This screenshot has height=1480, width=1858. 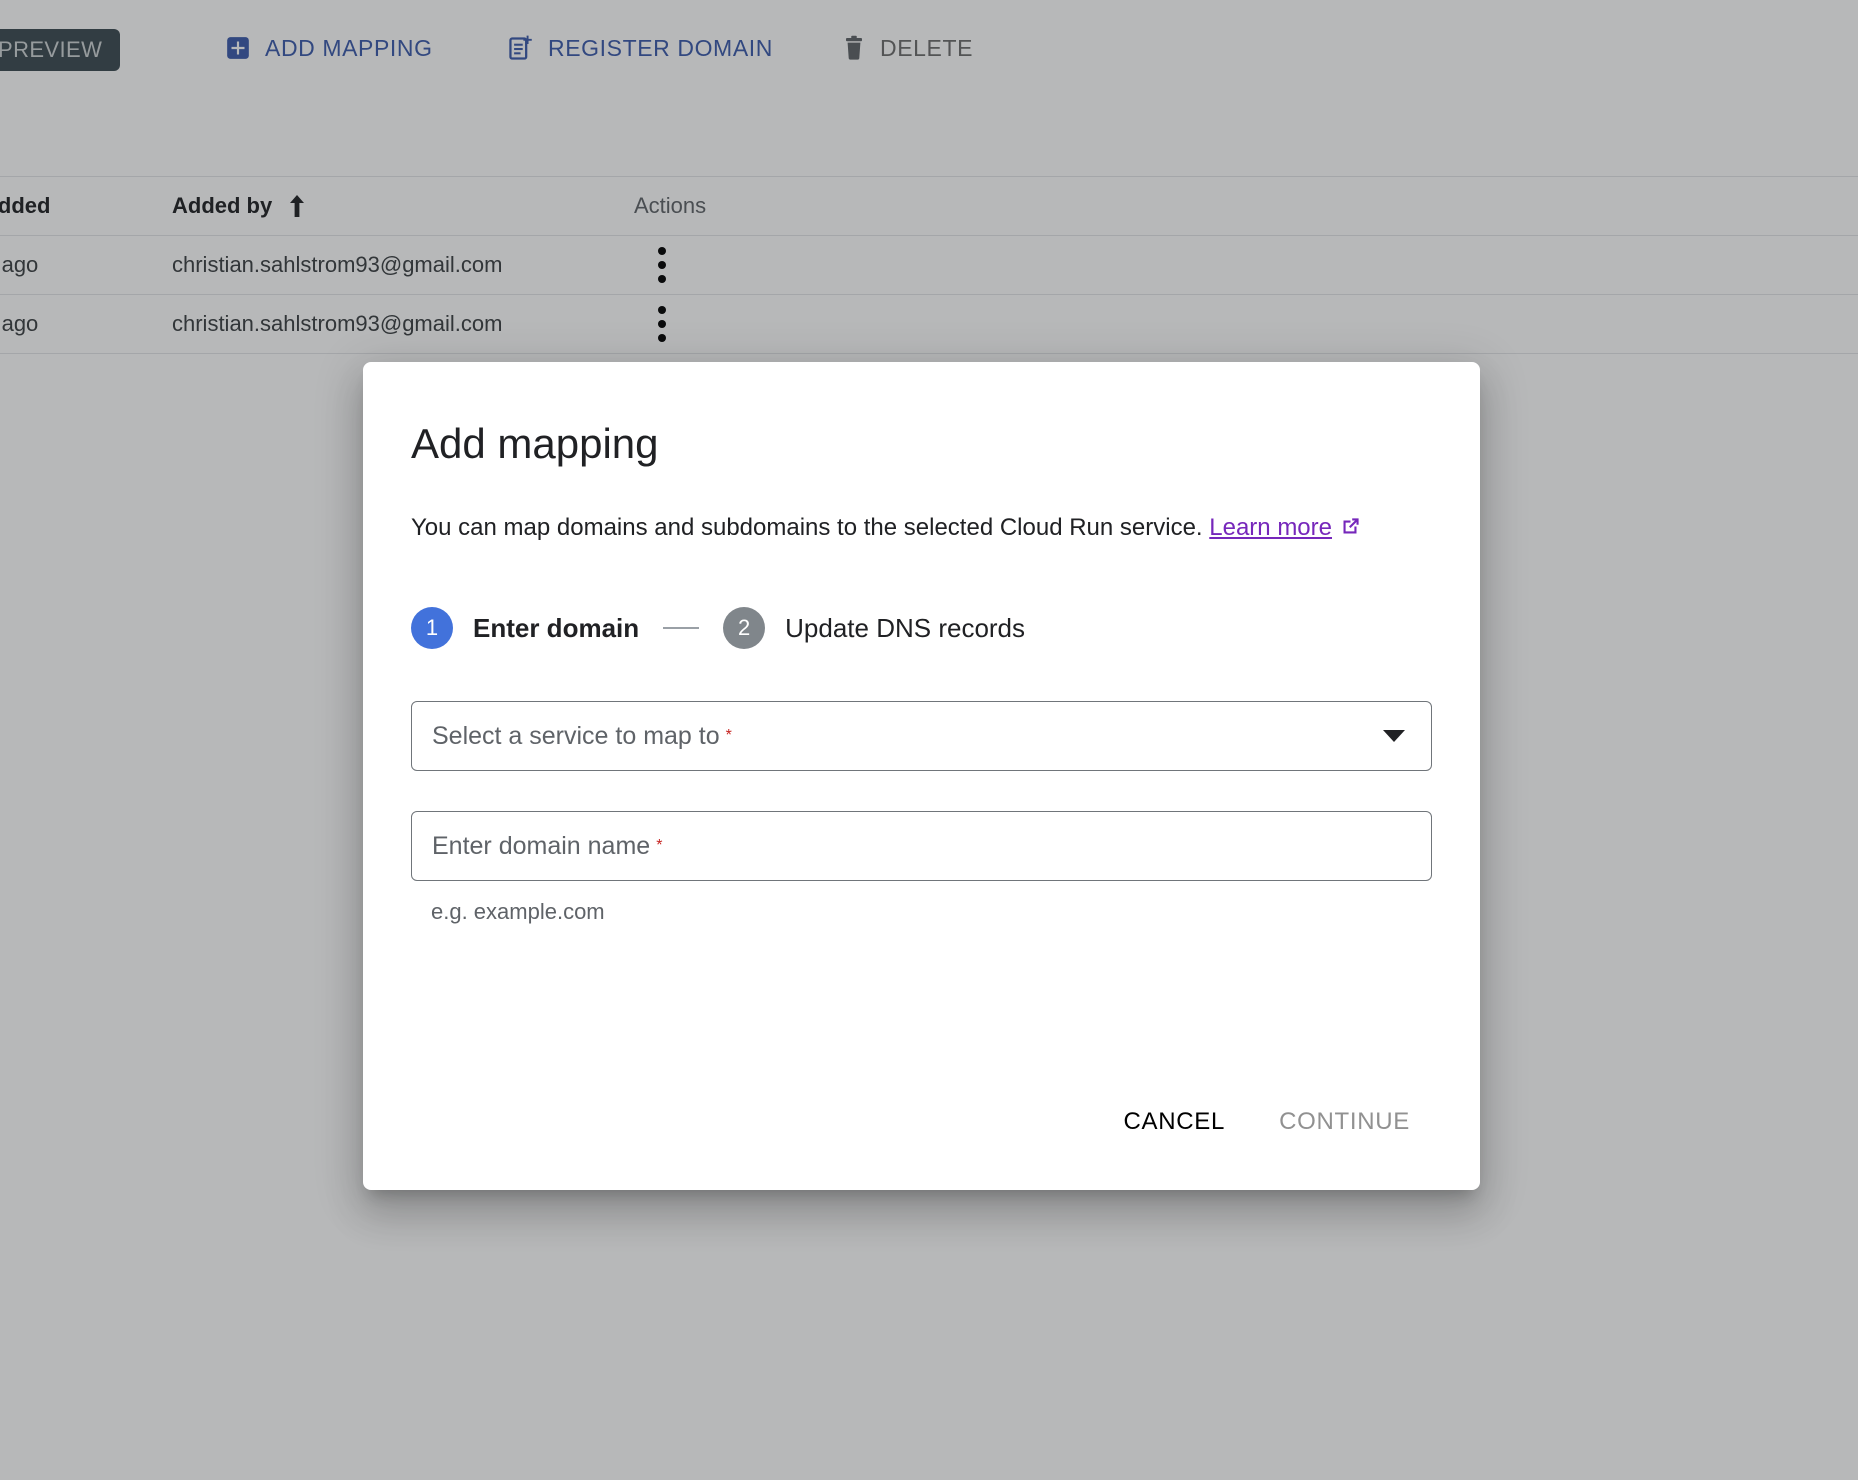 What do you see at coordinates (576, 735) in the screenshot?
I see `service-select-label: Select a service to map to` at bounding box center [576, 735].